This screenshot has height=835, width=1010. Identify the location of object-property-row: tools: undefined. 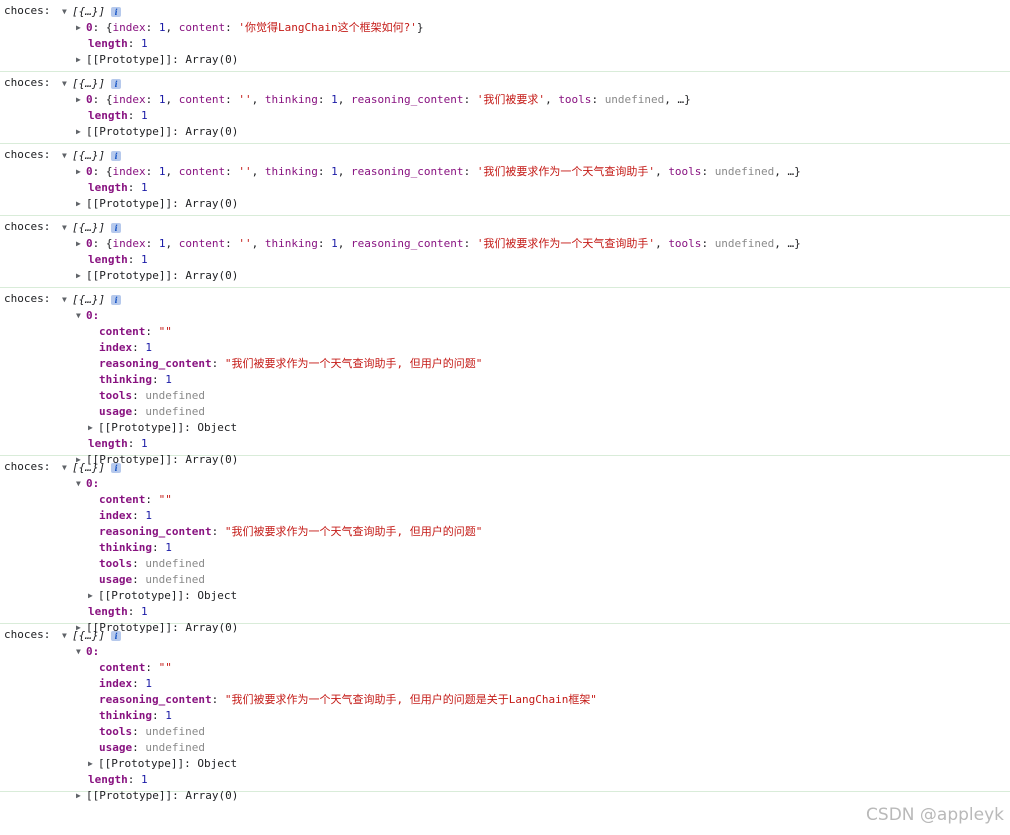
(152, 564).